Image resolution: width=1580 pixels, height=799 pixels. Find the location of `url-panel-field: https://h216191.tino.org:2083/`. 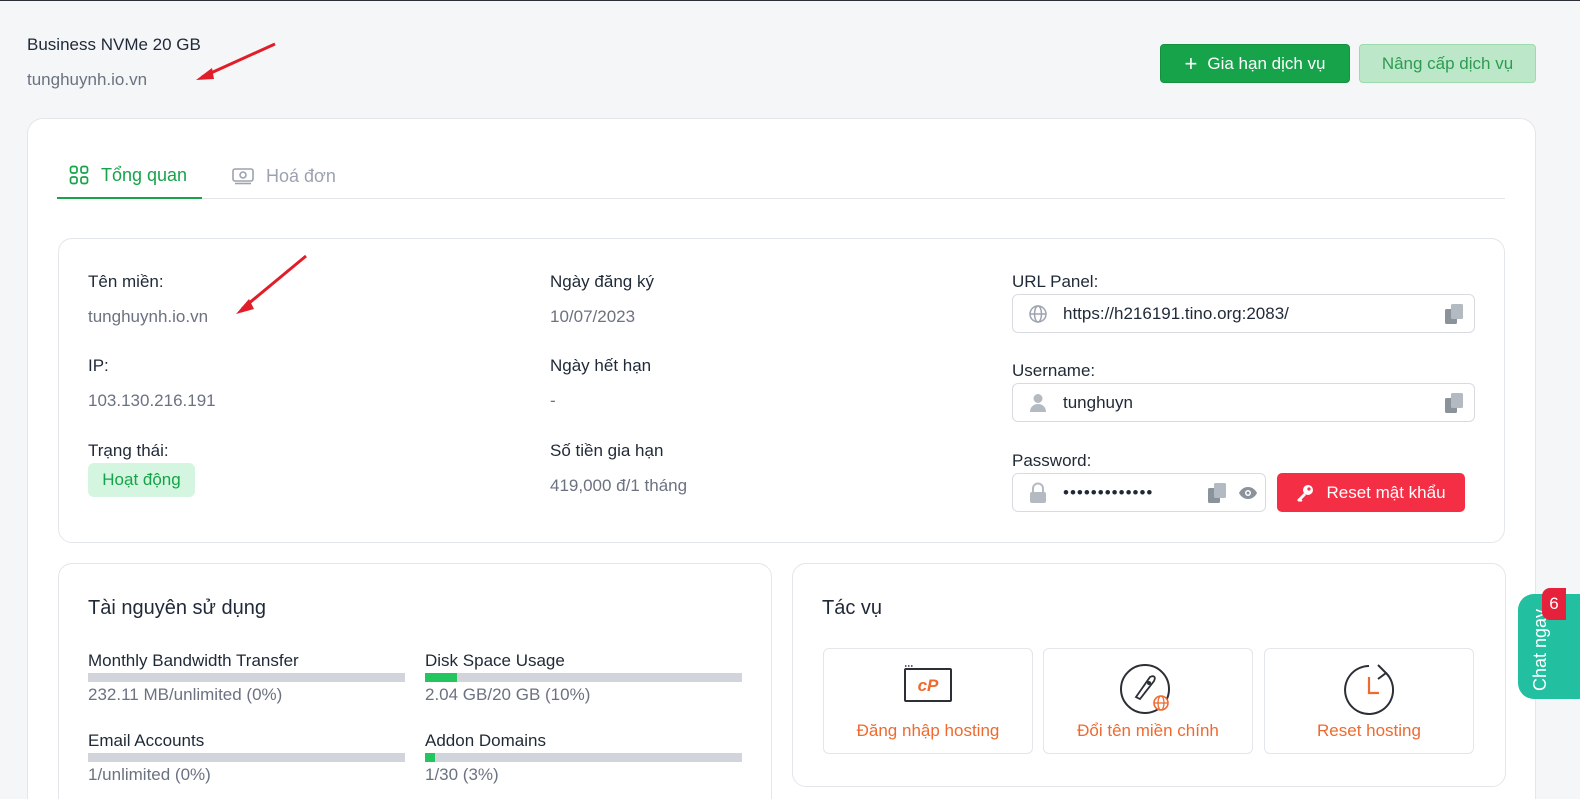

url-panel-field: https://h216191.tino.org:2083/ is located at coordinates (1243, 313).